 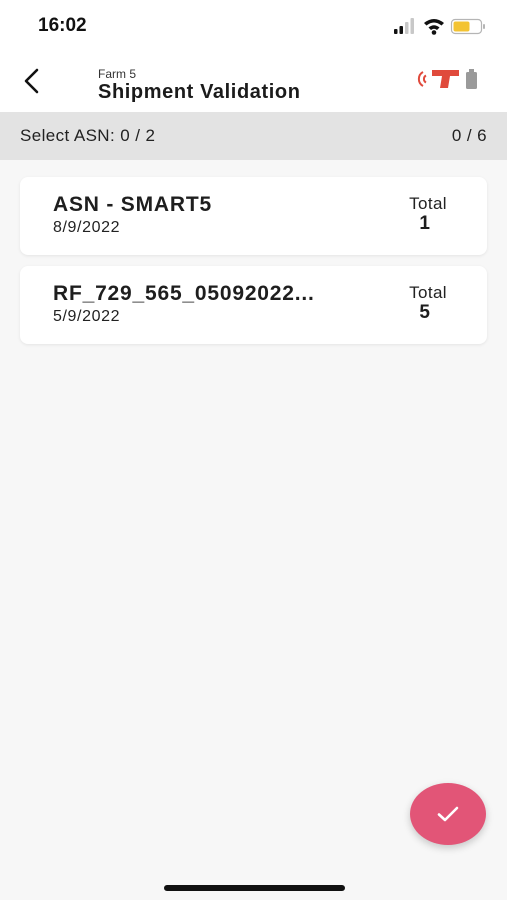 I want to click on page-title: Shipment Validation, so click(x=199, y=92).